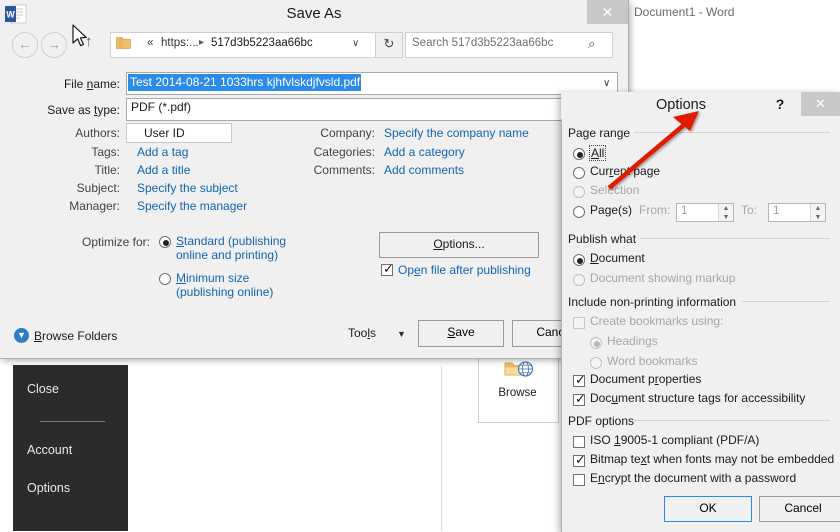 The image size is (840, 532). I want to click on from-spinner-buttons: ▲ ▼, so click(725, 212).